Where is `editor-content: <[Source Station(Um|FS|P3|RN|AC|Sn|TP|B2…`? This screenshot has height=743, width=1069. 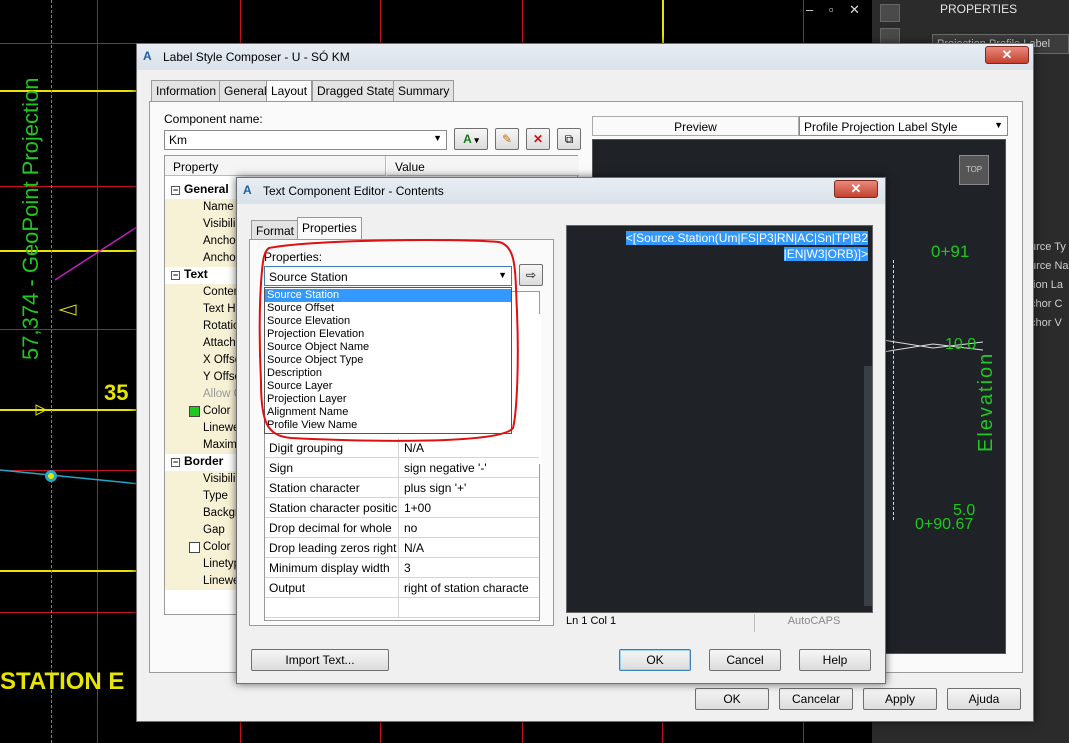 editor-content: <[Source Station(Um|FS|P3|RN|AC|Sn|TP|B2… is located at coordinates (738, 246).